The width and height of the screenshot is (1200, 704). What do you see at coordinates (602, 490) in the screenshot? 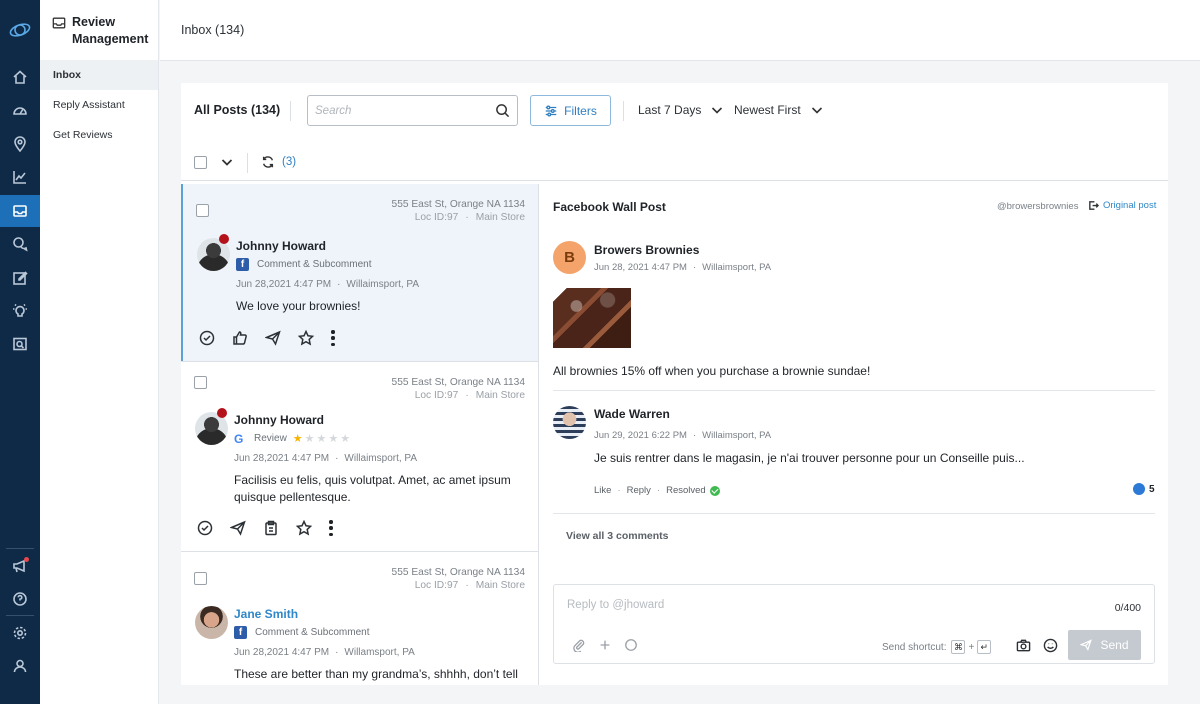
I see `like-link: Like` at bounding box center [602, 490].